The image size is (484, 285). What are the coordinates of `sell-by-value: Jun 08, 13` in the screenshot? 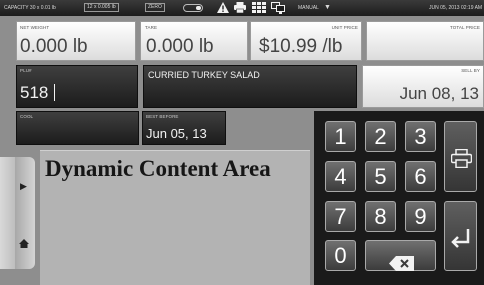 It's located at (439, 93).